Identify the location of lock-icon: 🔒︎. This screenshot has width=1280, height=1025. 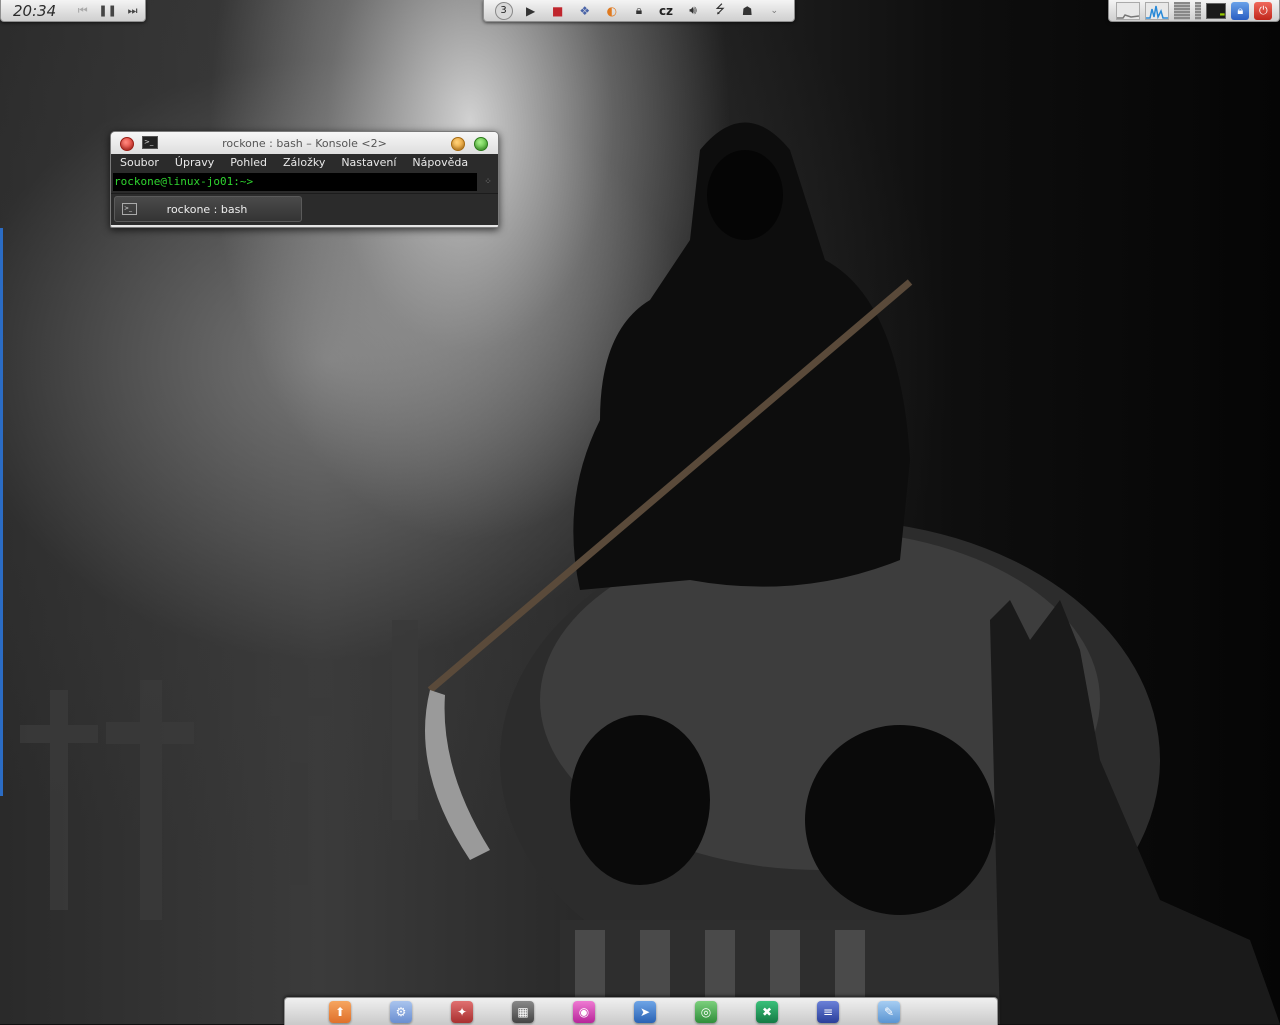
(639, 11).